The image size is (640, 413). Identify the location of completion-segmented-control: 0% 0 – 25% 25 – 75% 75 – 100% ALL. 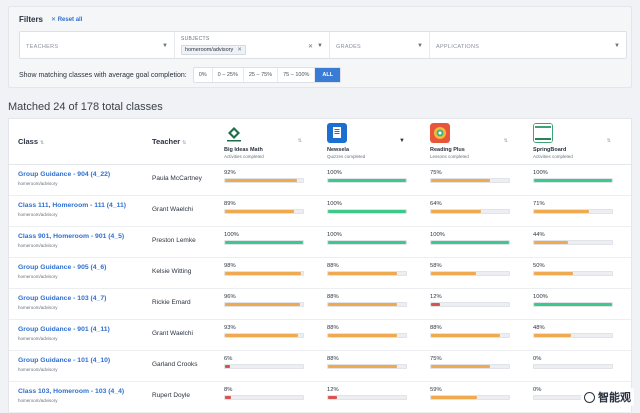
(267, 75).